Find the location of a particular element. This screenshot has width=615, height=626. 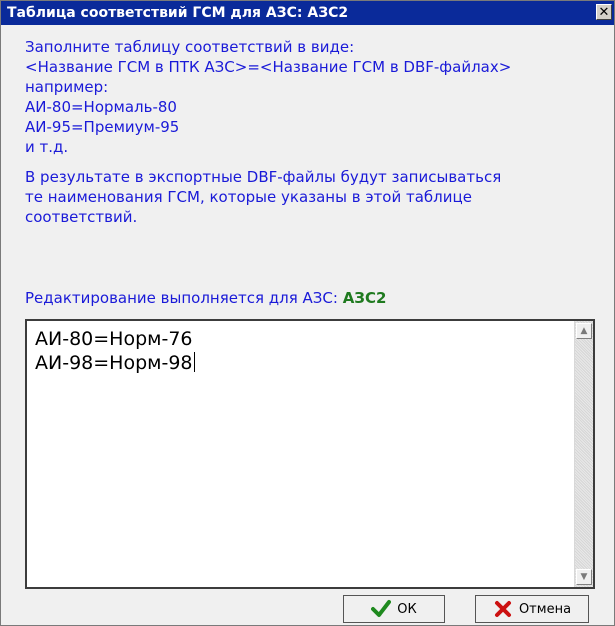

editor-line: АИ-80=Норм-76 is located at coordinates (300, 339).